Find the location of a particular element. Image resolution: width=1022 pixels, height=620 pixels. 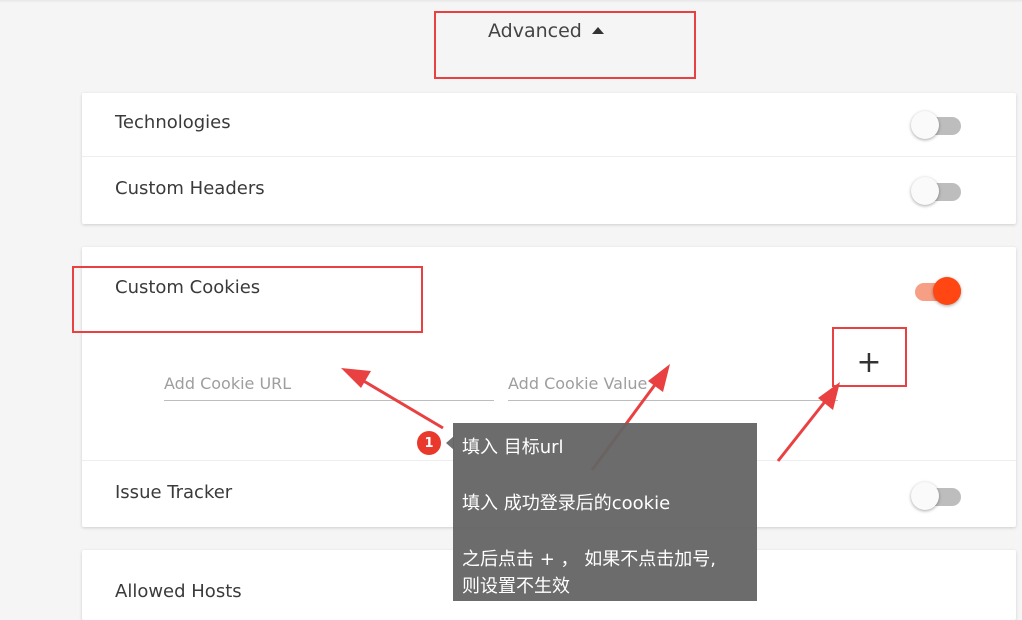

step-badge: 1 is located at coordinates (429, 443).